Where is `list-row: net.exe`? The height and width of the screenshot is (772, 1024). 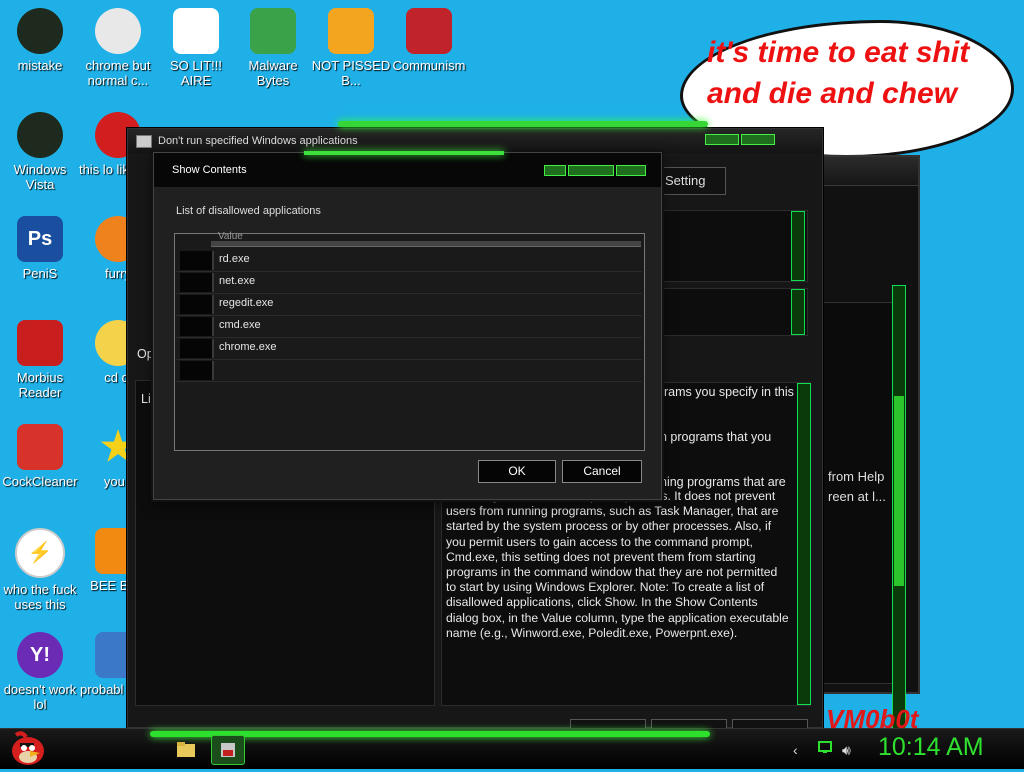 list-row: net.exe is located at coordinates (409, 283).